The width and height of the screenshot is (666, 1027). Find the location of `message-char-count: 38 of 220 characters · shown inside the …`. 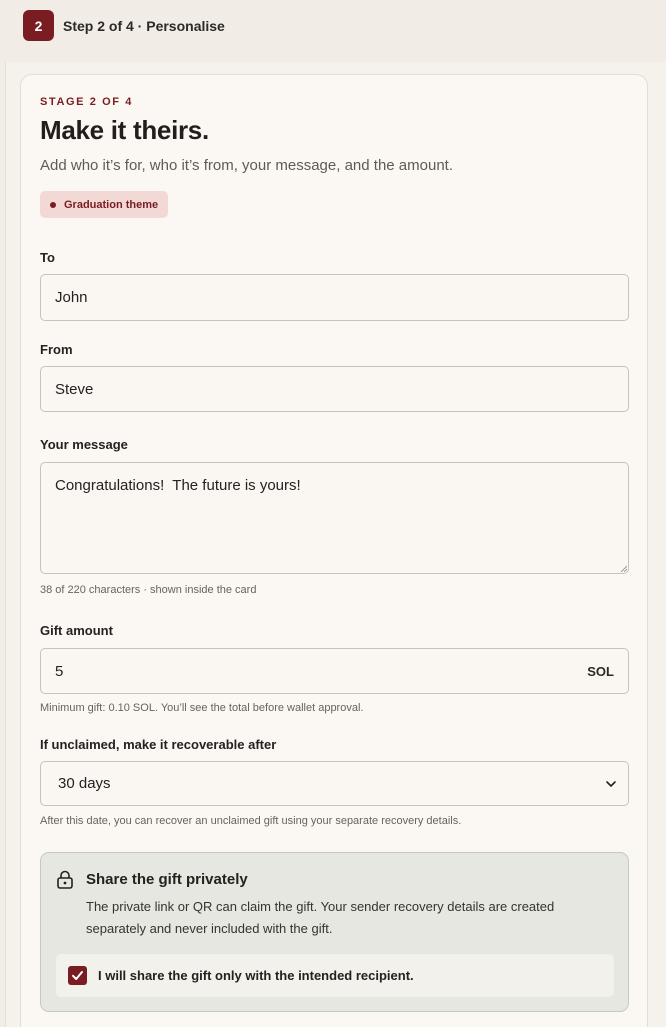

message-char-count: 38 of 220 characters · shown inside the … is located at coordinates (148, 590).